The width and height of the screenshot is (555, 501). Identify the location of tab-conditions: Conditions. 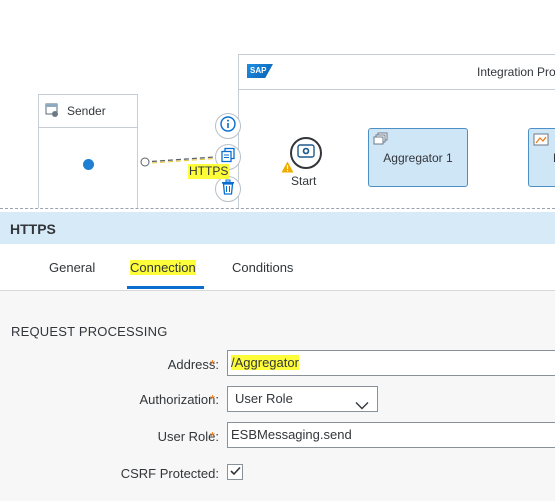
(262, 267).